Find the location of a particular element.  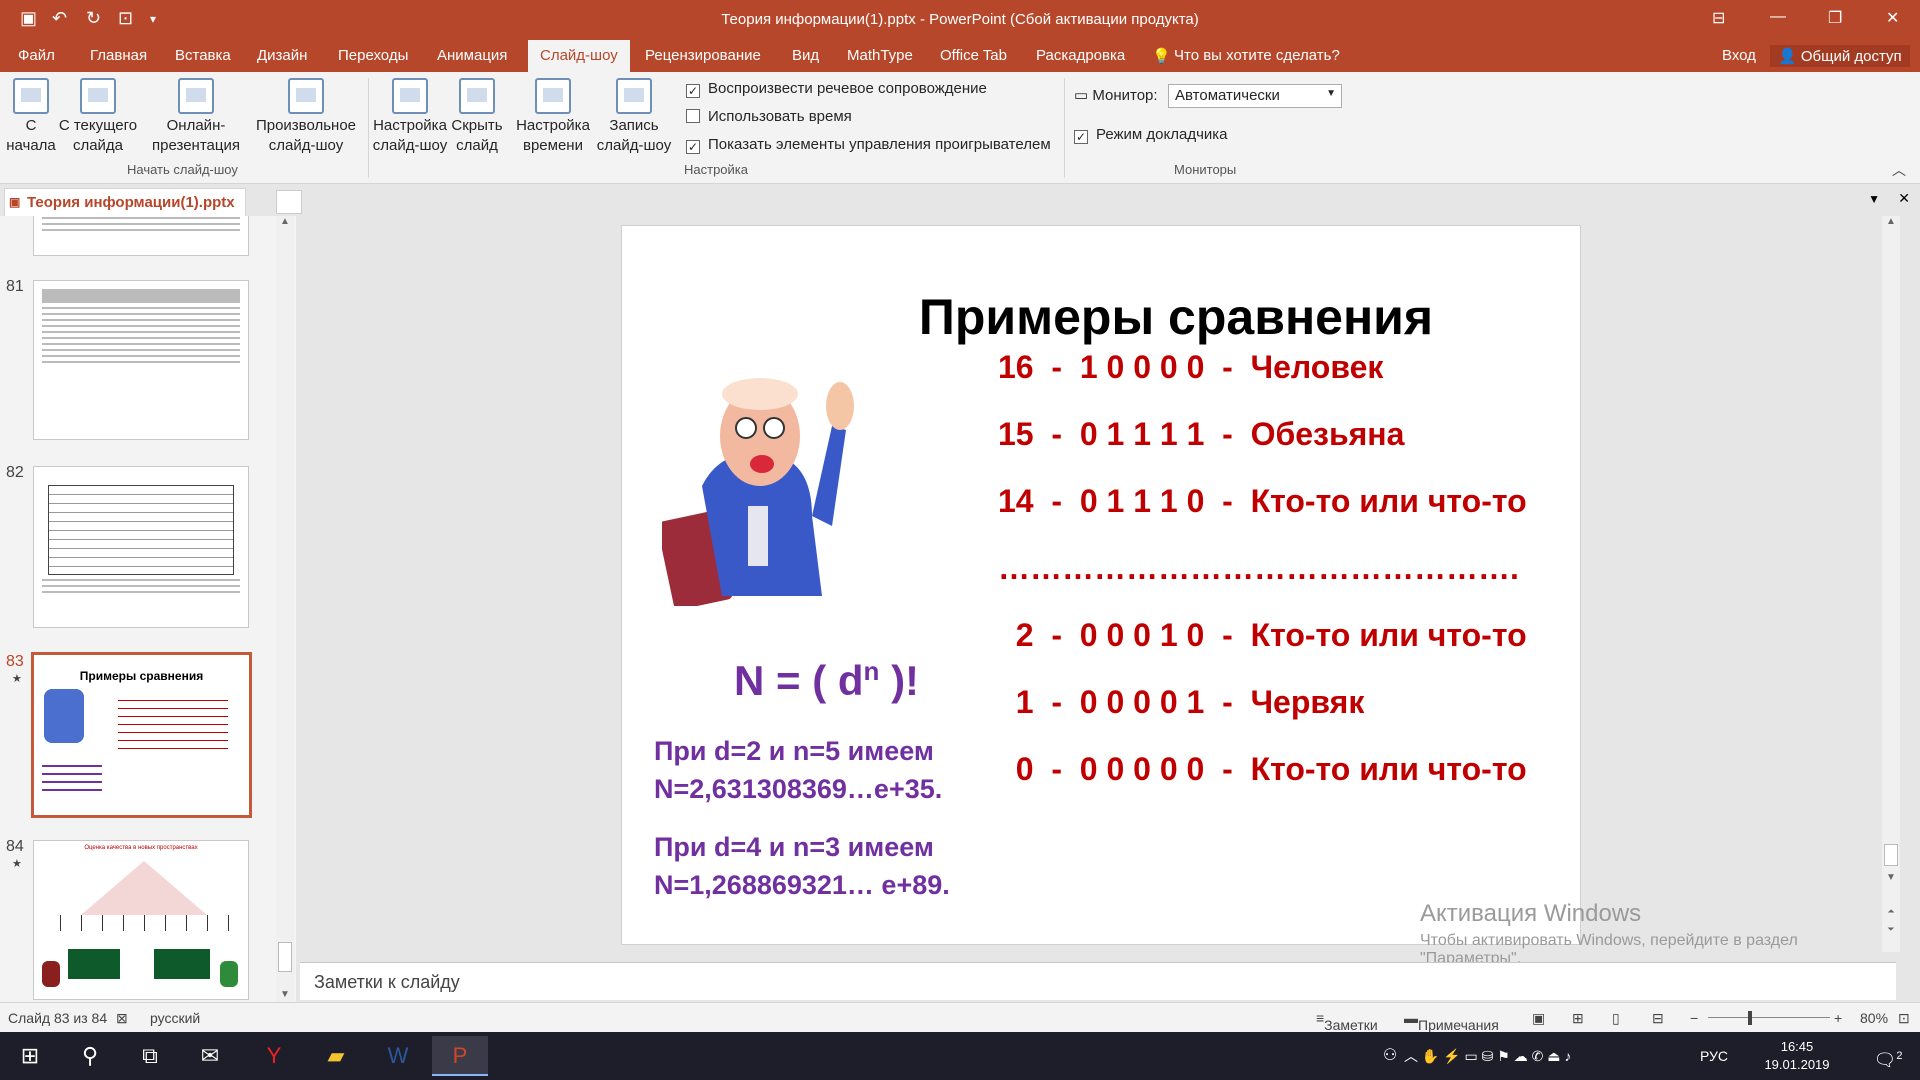

presenter-view-checkbox: ✓ Режим докладчика is located at coordinates (1151, 135).